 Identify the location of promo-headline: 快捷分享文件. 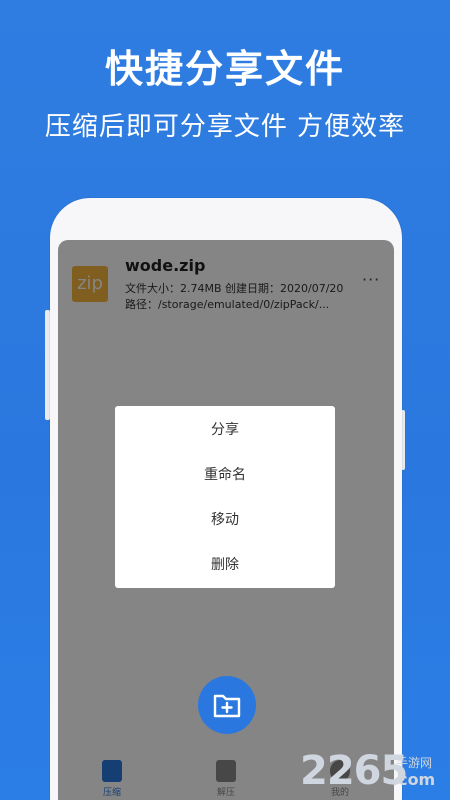
(224, 69).